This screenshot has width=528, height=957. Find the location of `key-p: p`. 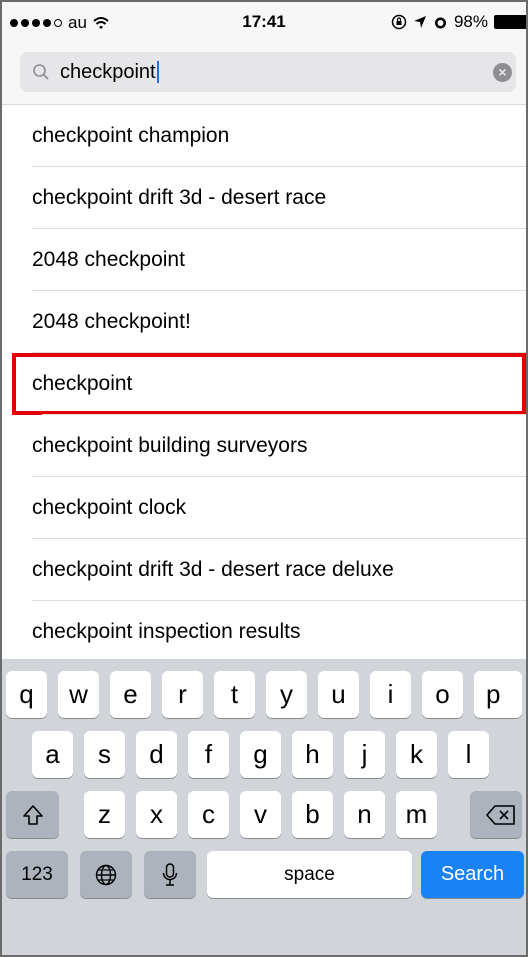

key-p: p is located at coordinates (498, 694).